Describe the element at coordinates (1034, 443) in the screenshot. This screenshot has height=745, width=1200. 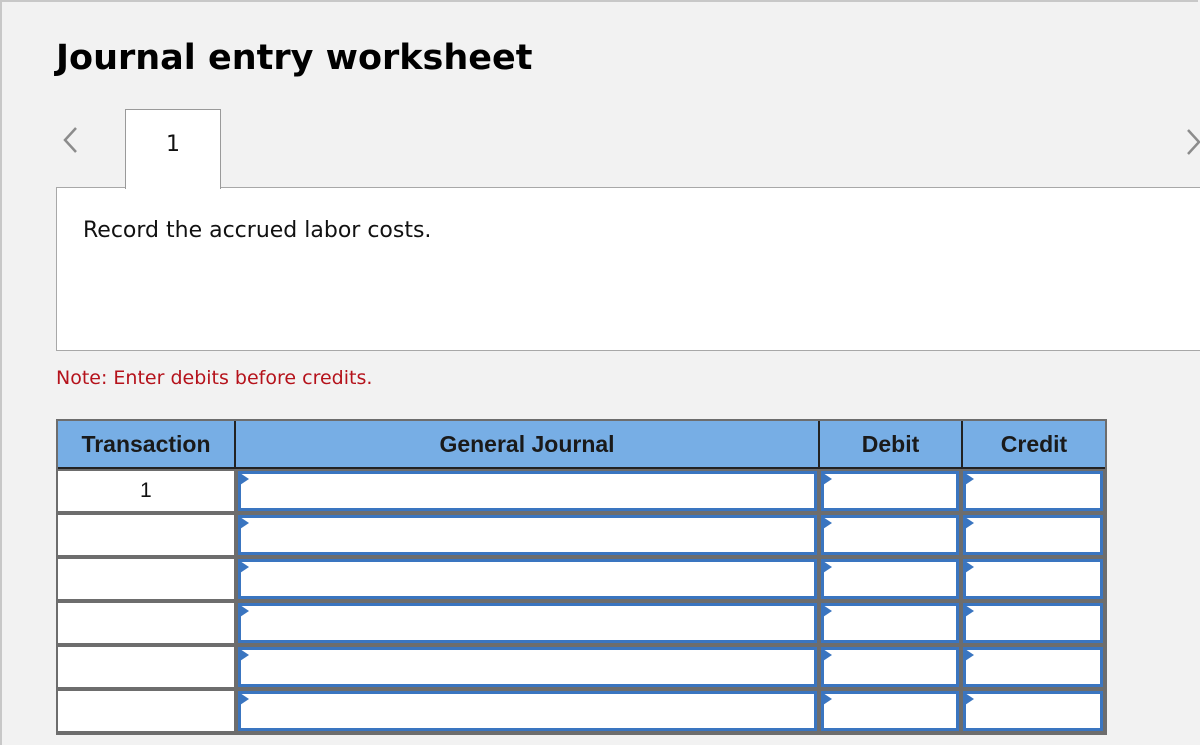
I see `header-credit: Credit` at that location.